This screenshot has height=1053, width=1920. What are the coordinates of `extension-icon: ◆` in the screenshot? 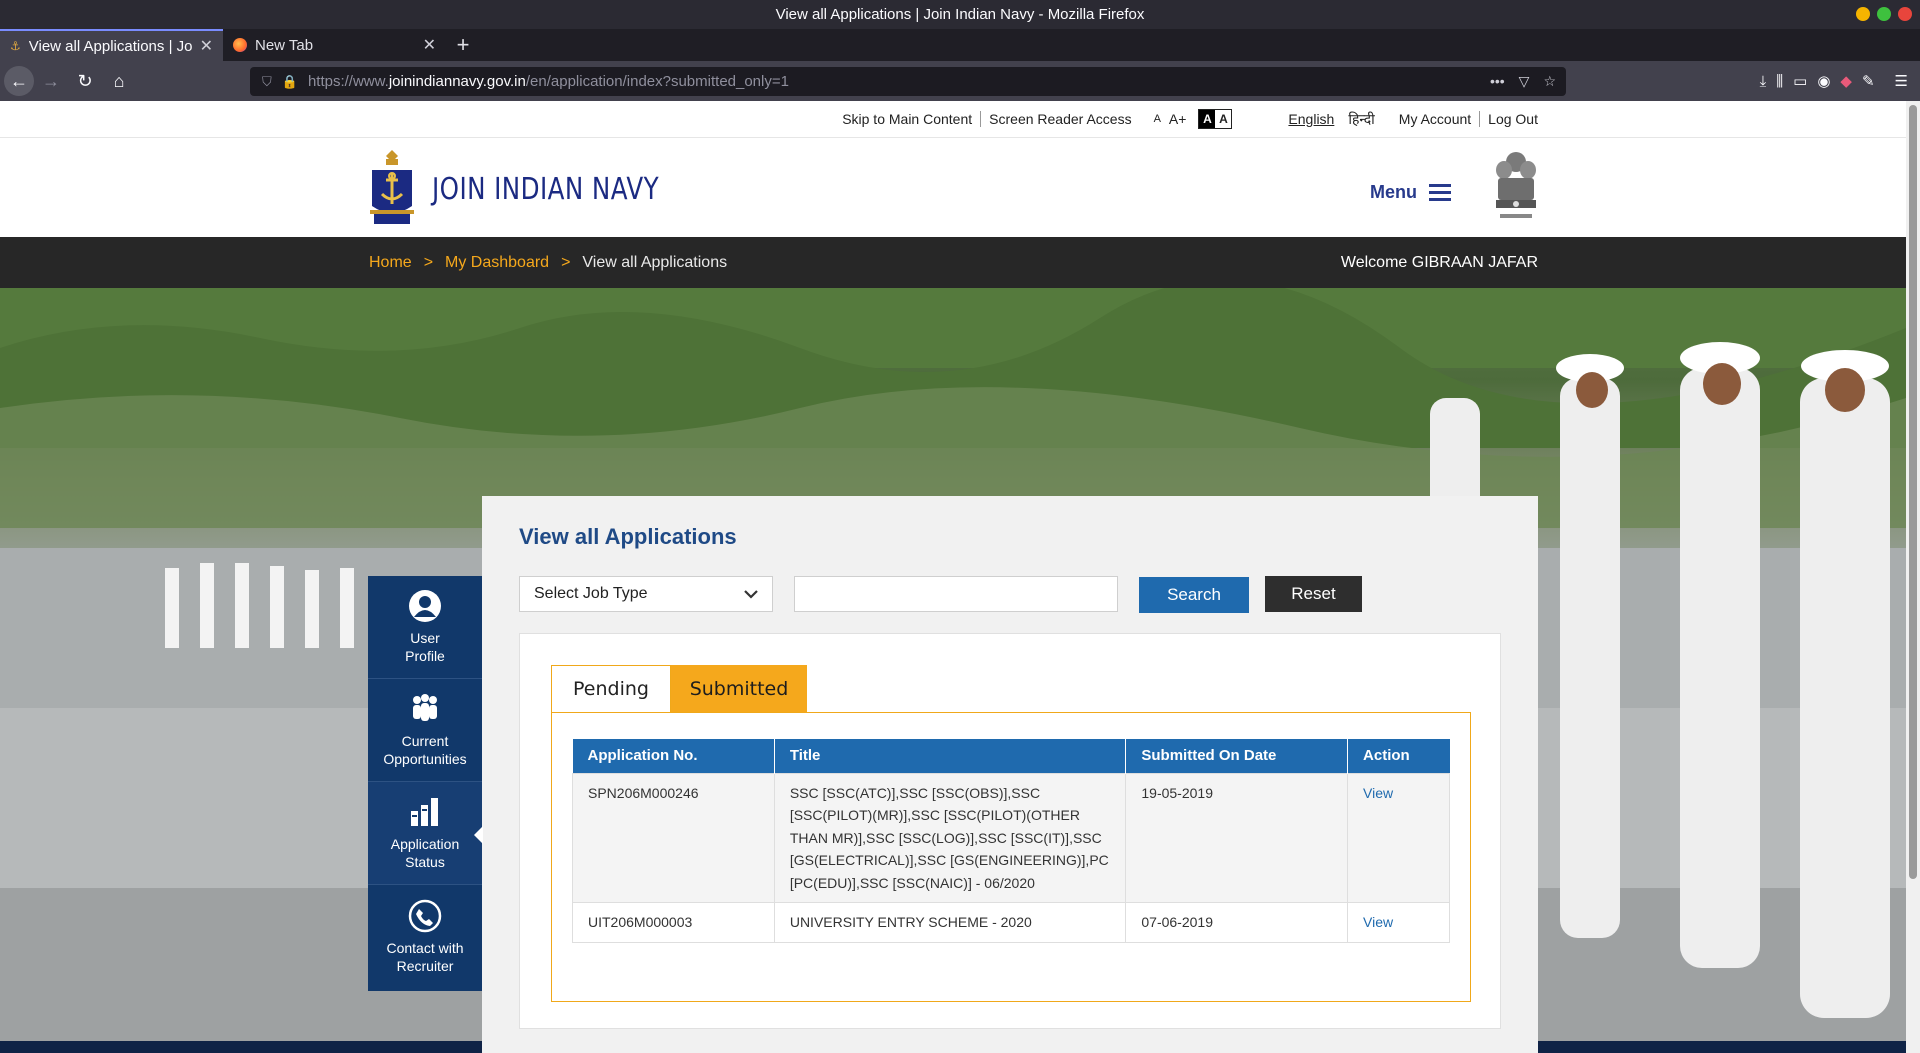 It's located at (1846, 81).